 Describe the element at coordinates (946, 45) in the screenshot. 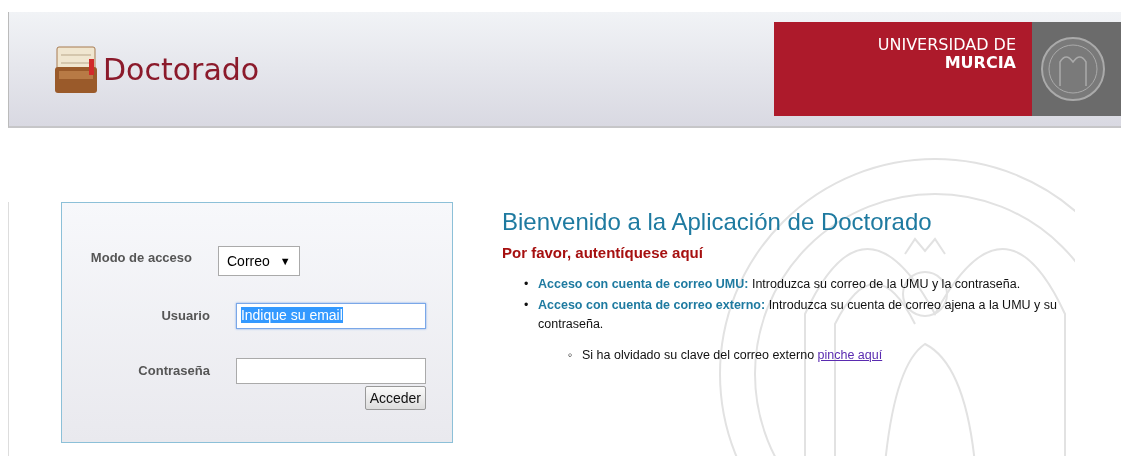

I see `university-name: UNIVERSIDAD DE` at that location.